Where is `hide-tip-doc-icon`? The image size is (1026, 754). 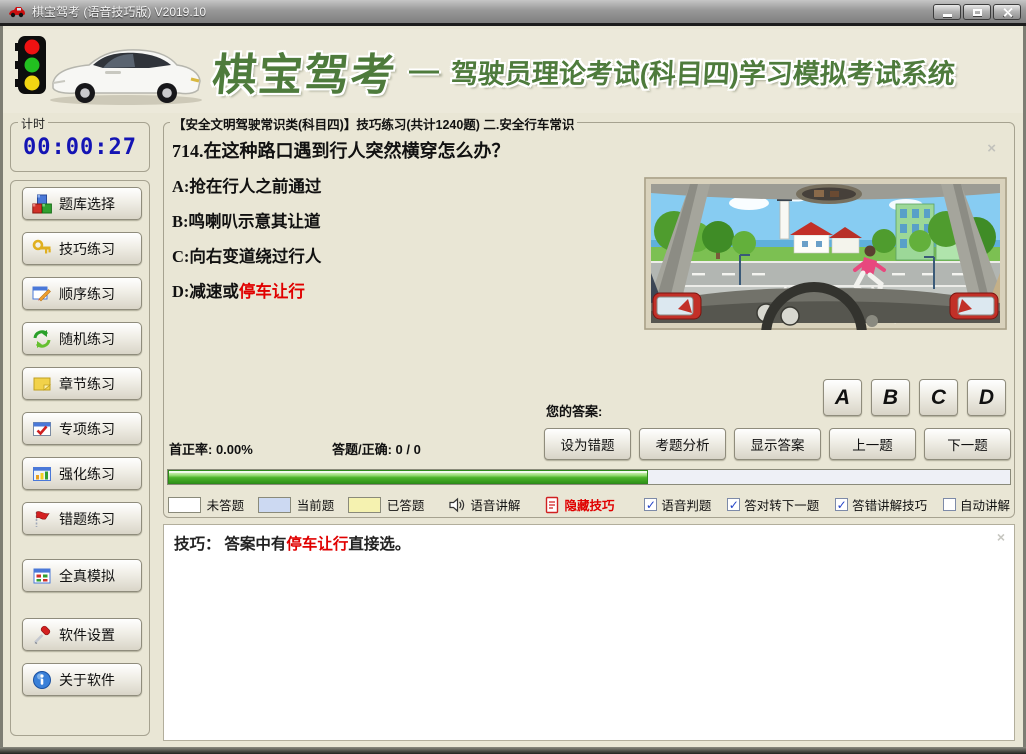
hide-tip-doc-icon is located at coordinates (552, 505).